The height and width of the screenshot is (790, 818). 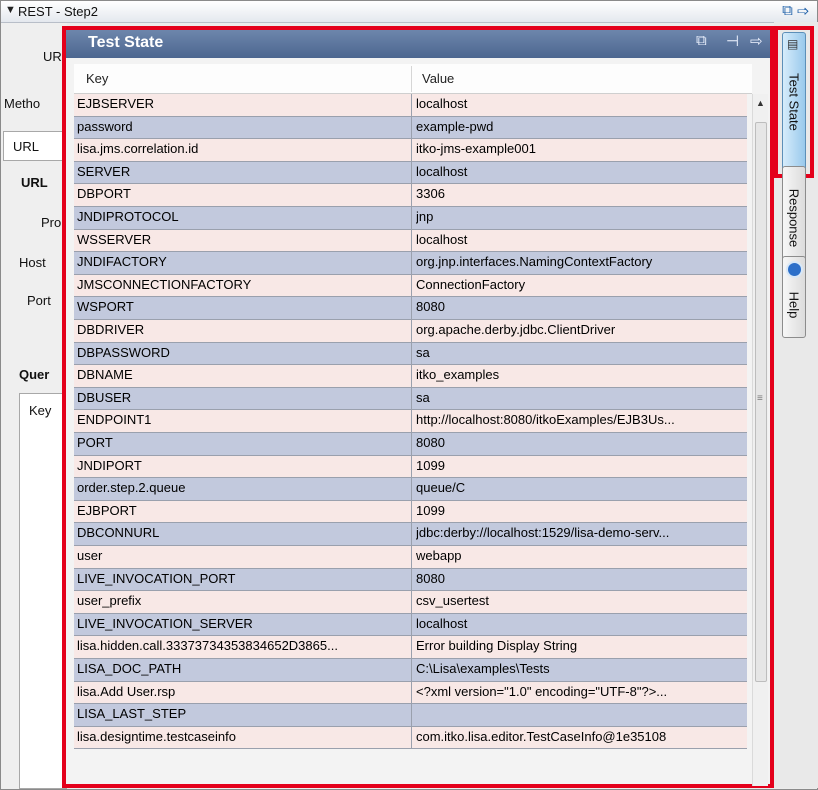 What do you see at coordinates (244, 171) in the screenshot?
I see `row-key-cell: SERVER` at bounding box center [244, 171].